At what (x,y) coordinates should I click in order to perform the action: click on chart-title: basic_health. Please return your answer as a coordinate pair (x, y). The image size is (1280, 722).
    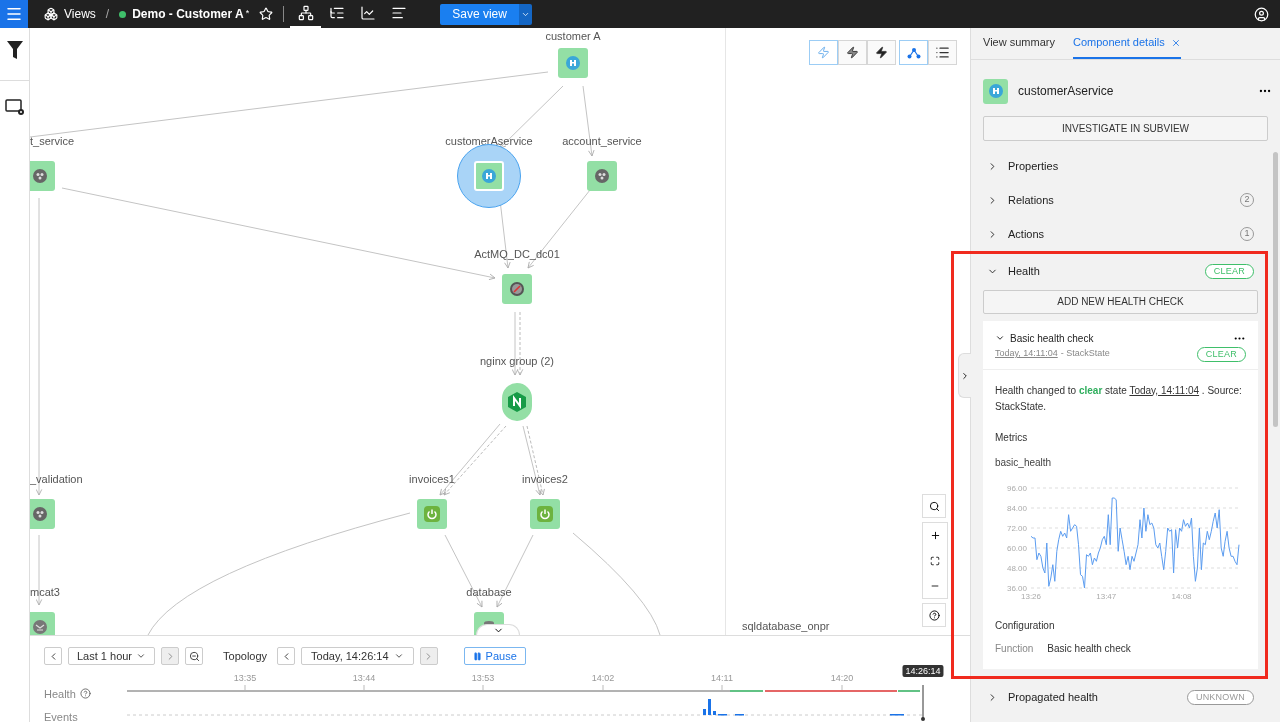
    Looking at the image, I should click on (1024, 462).